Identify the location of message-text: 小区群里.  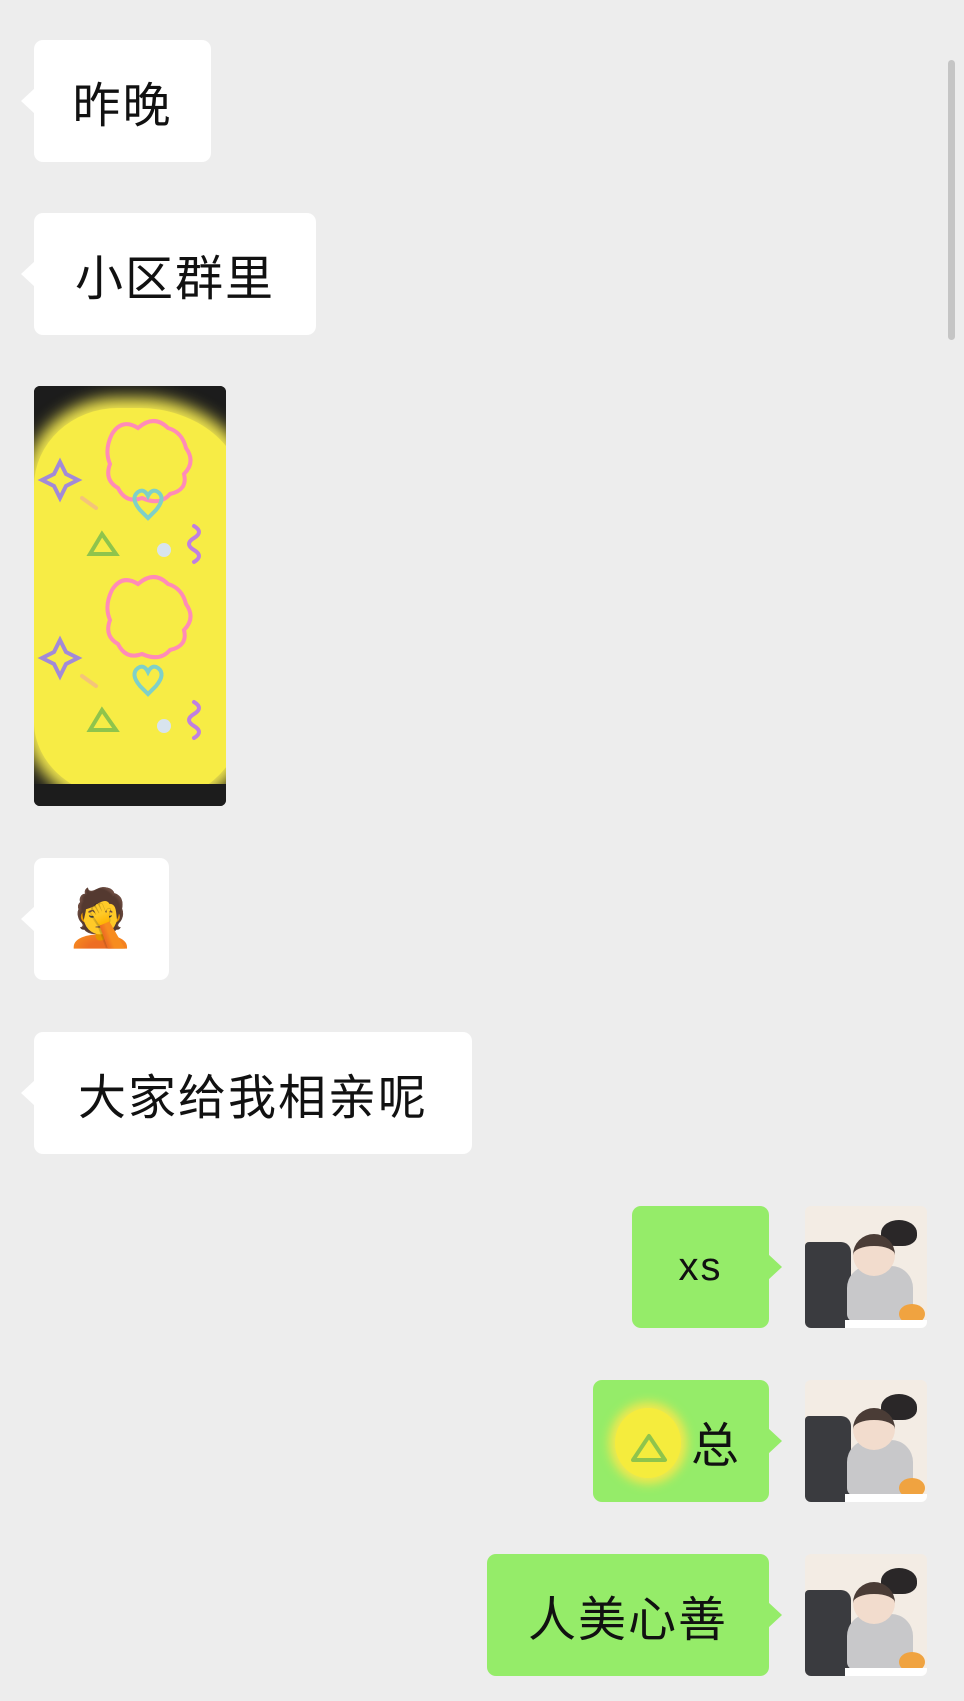
(174, 279).